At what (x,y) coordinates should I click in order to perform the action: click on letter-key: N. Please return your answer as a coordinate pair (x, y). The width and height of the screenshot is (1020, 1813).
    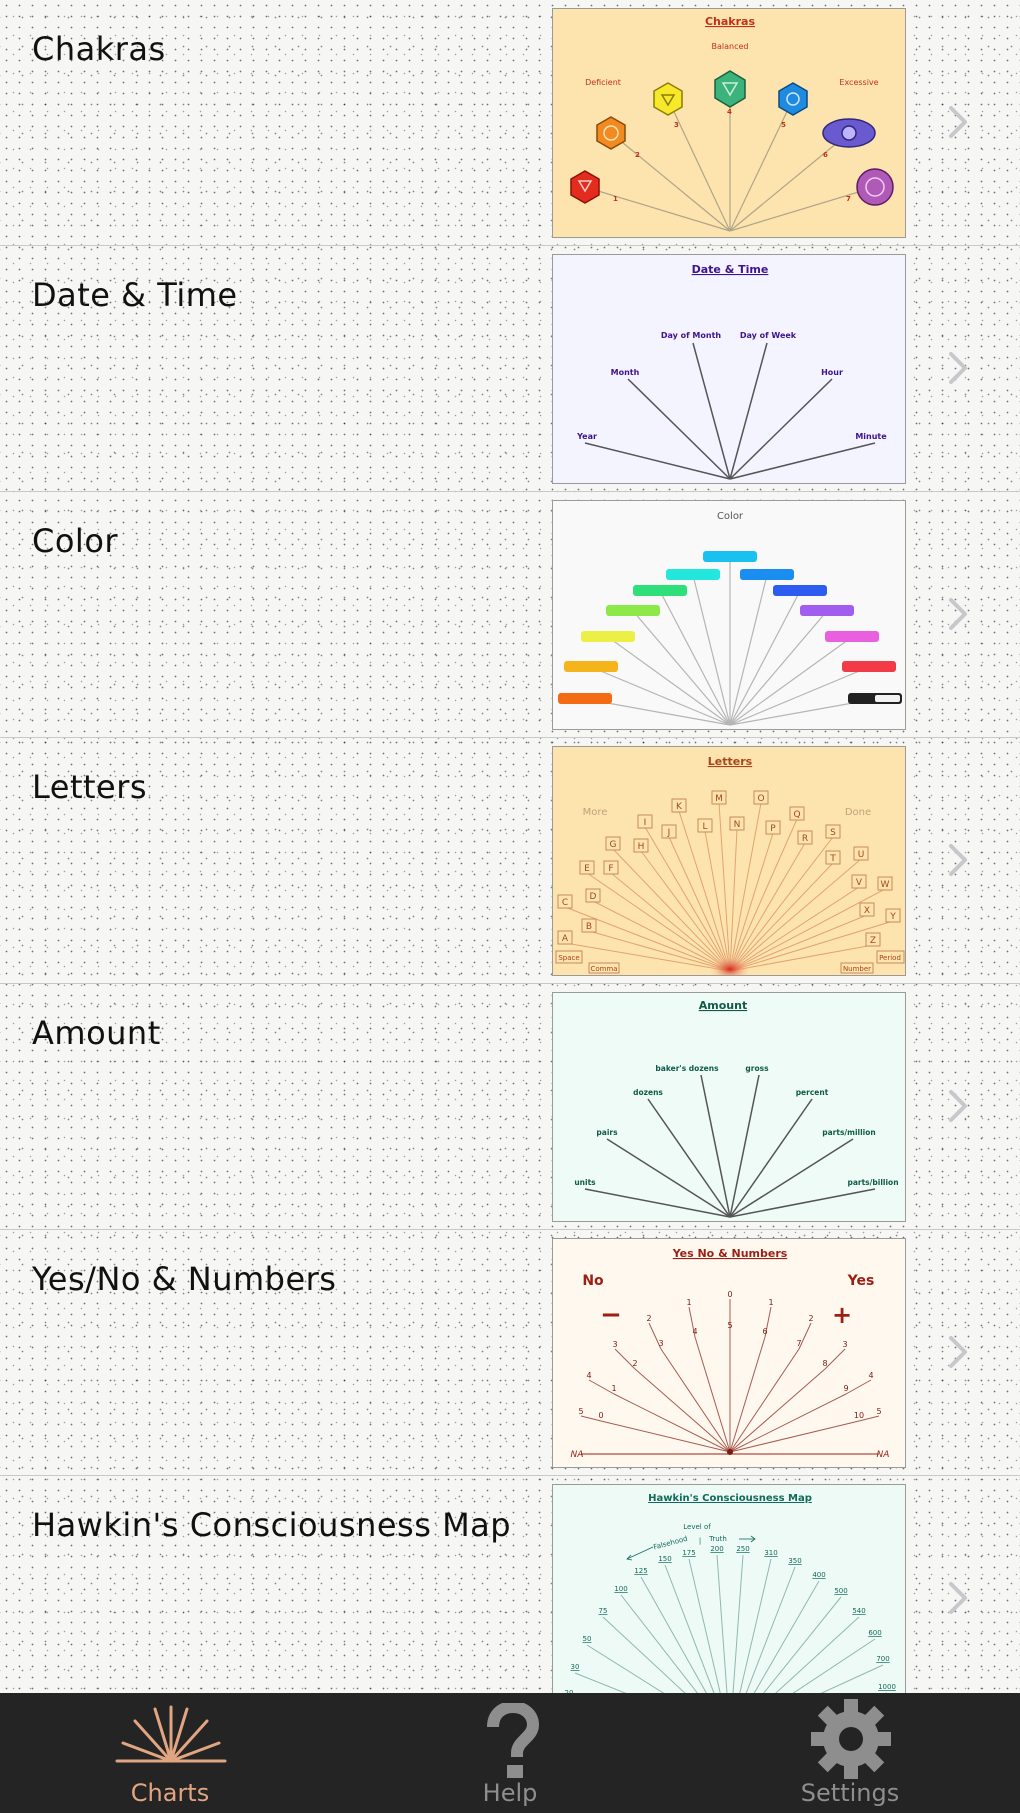
    Looking at the image, I should click on (737, 823).